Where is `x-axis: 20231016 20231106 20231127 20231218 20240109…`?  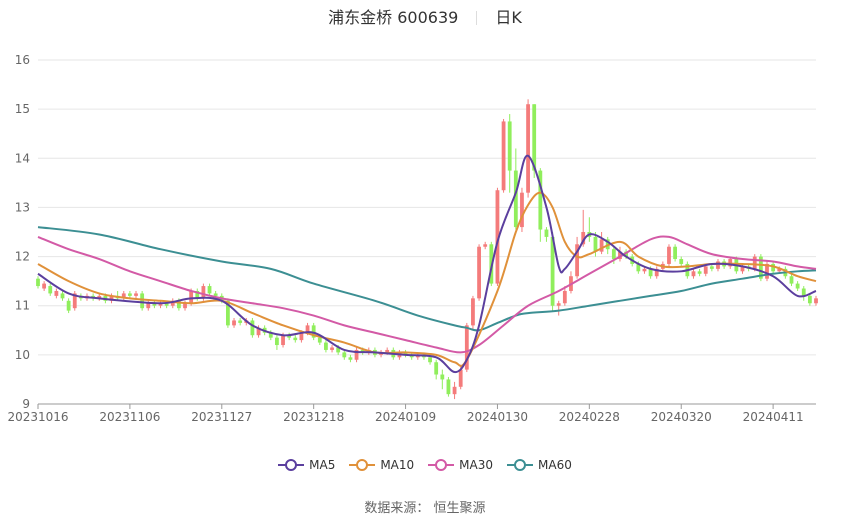
x-axis: 20231016 20231106 20231127 20231218 20240109… is located at coordinates (411, 413).